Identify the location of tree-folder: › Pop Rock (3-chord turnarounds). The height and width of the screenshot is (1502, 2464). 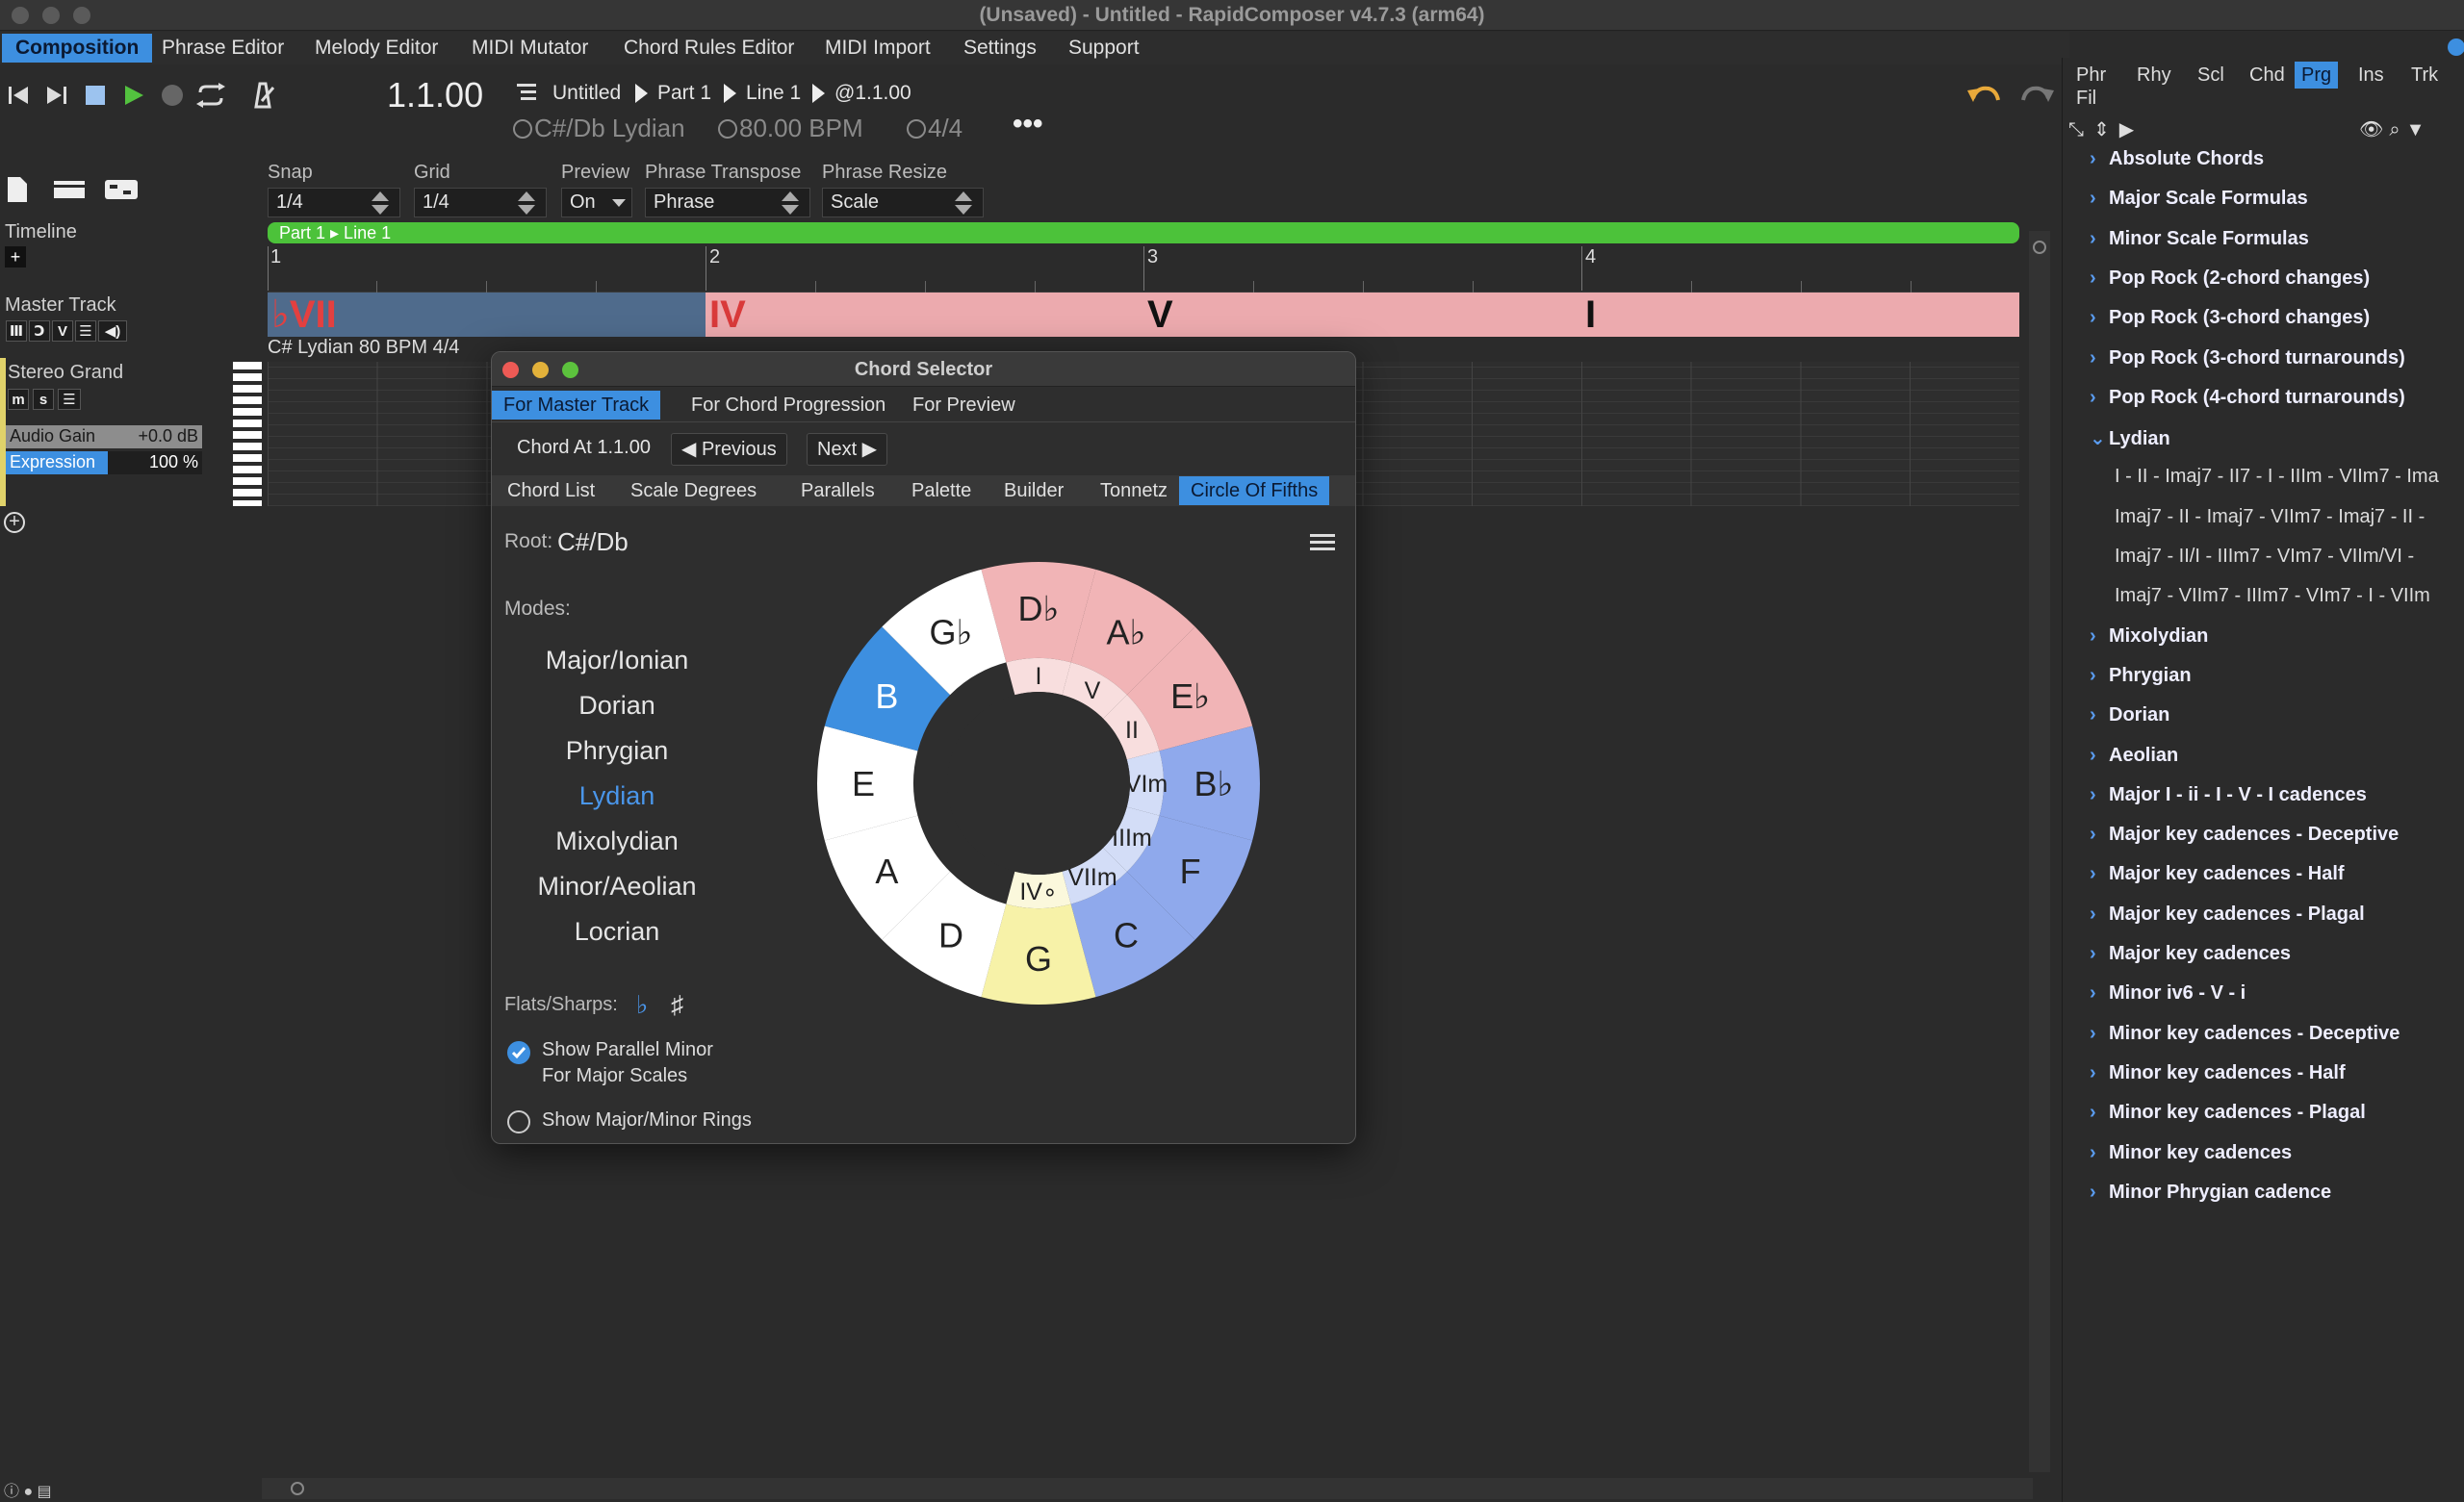
(2247, 358).